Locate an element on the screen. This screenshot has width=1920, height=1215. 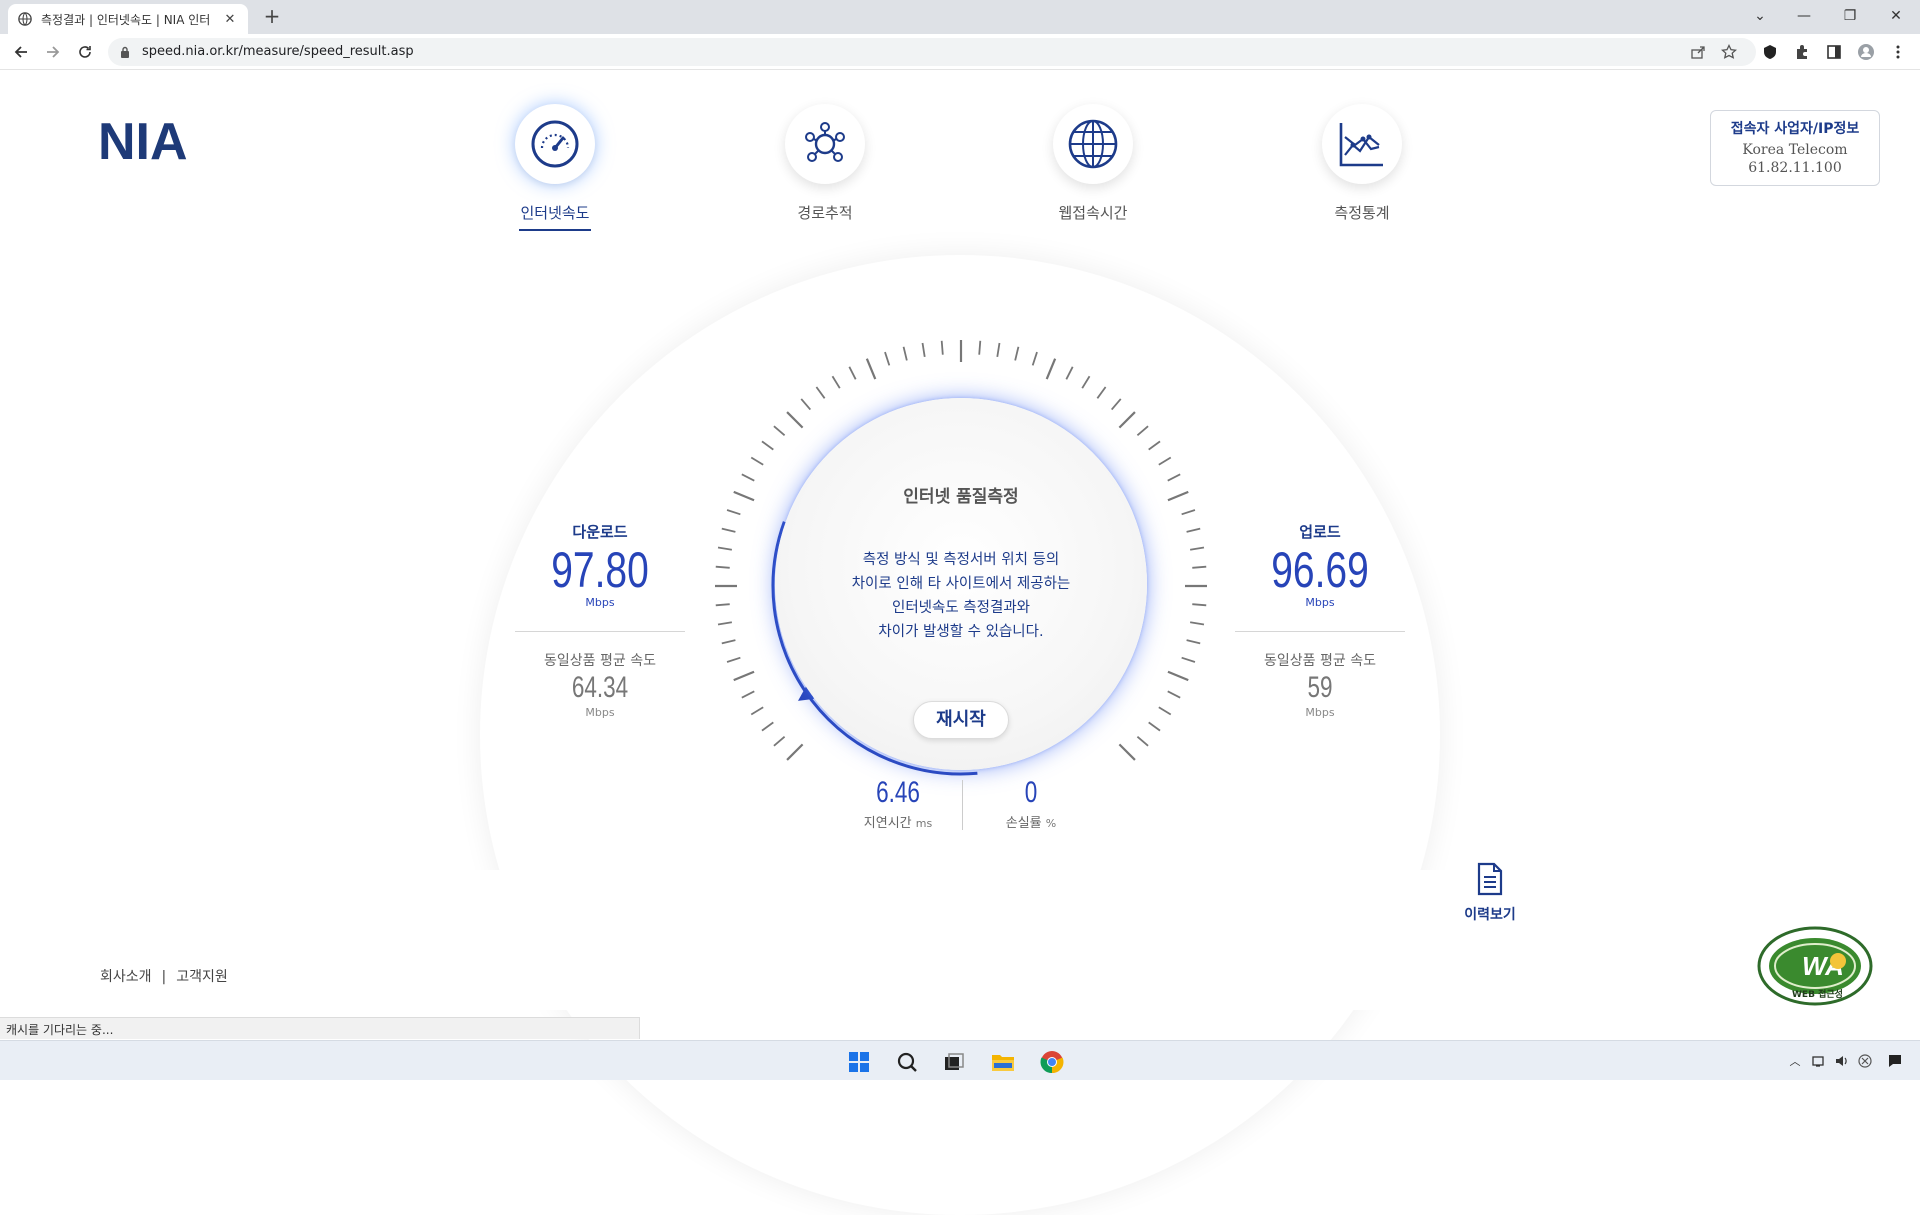
latency-label: 지연시간 is located at coordinates (887, 823).